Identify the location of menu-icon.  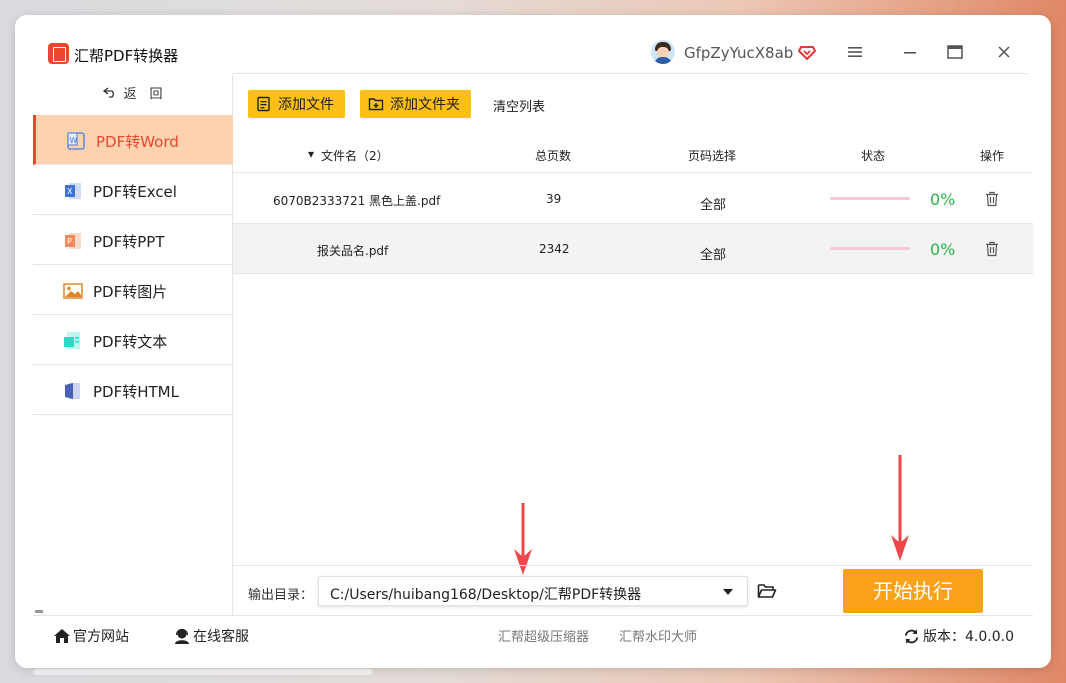
(855, 52).